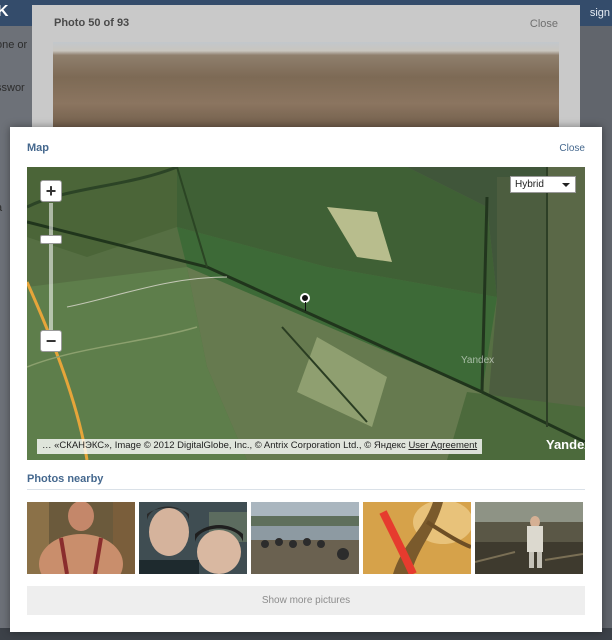 This screenshot has width=612, height=640. Describe the element at coordinates (38, 148) in the screenshot. I see `dialog-title: Map` at that location.